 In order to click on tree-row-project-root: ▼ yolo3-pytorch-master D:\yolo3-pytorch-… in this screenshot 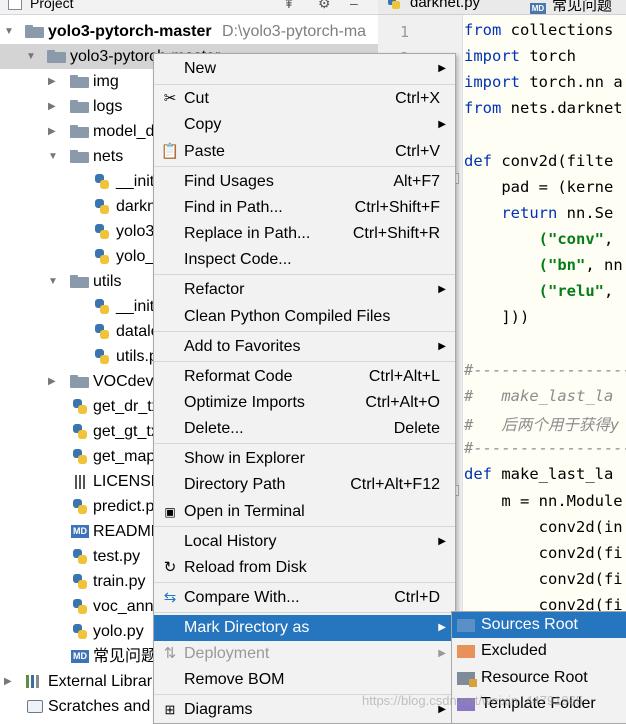, I will do `click(189, 31)`.